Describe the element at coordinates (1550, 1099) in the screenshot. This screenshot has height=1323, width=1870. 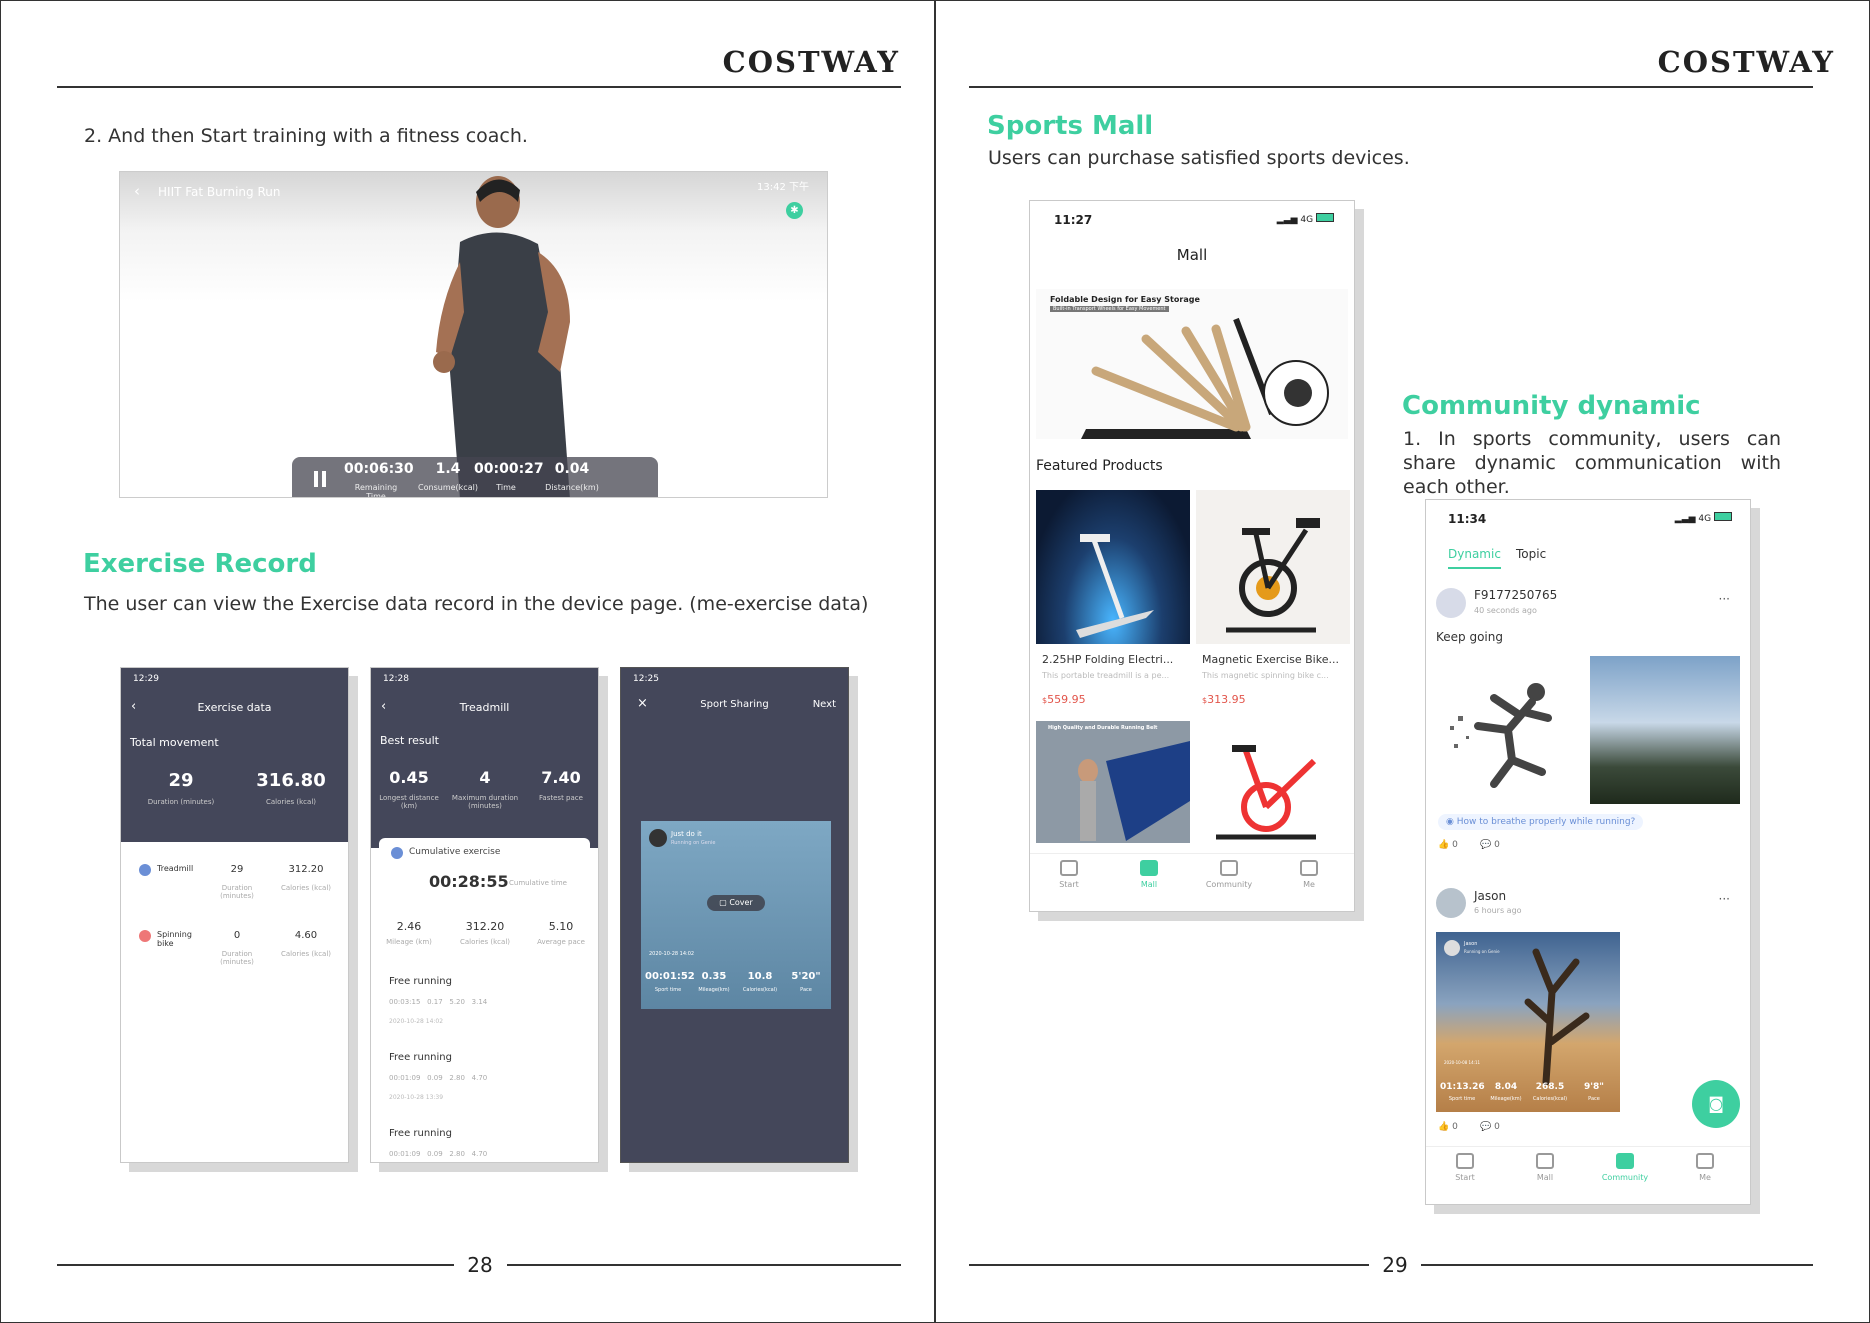
I see `card-stat-label: Calories(kcal)` at that location.